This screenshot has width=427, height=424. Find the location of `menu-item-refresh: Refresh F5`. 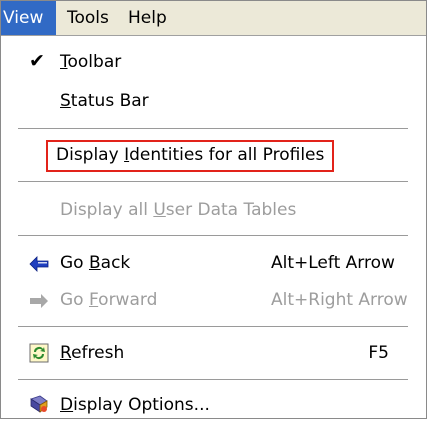

menu-item-refresh: Refresh F5 is located at coordinates (213, 354).